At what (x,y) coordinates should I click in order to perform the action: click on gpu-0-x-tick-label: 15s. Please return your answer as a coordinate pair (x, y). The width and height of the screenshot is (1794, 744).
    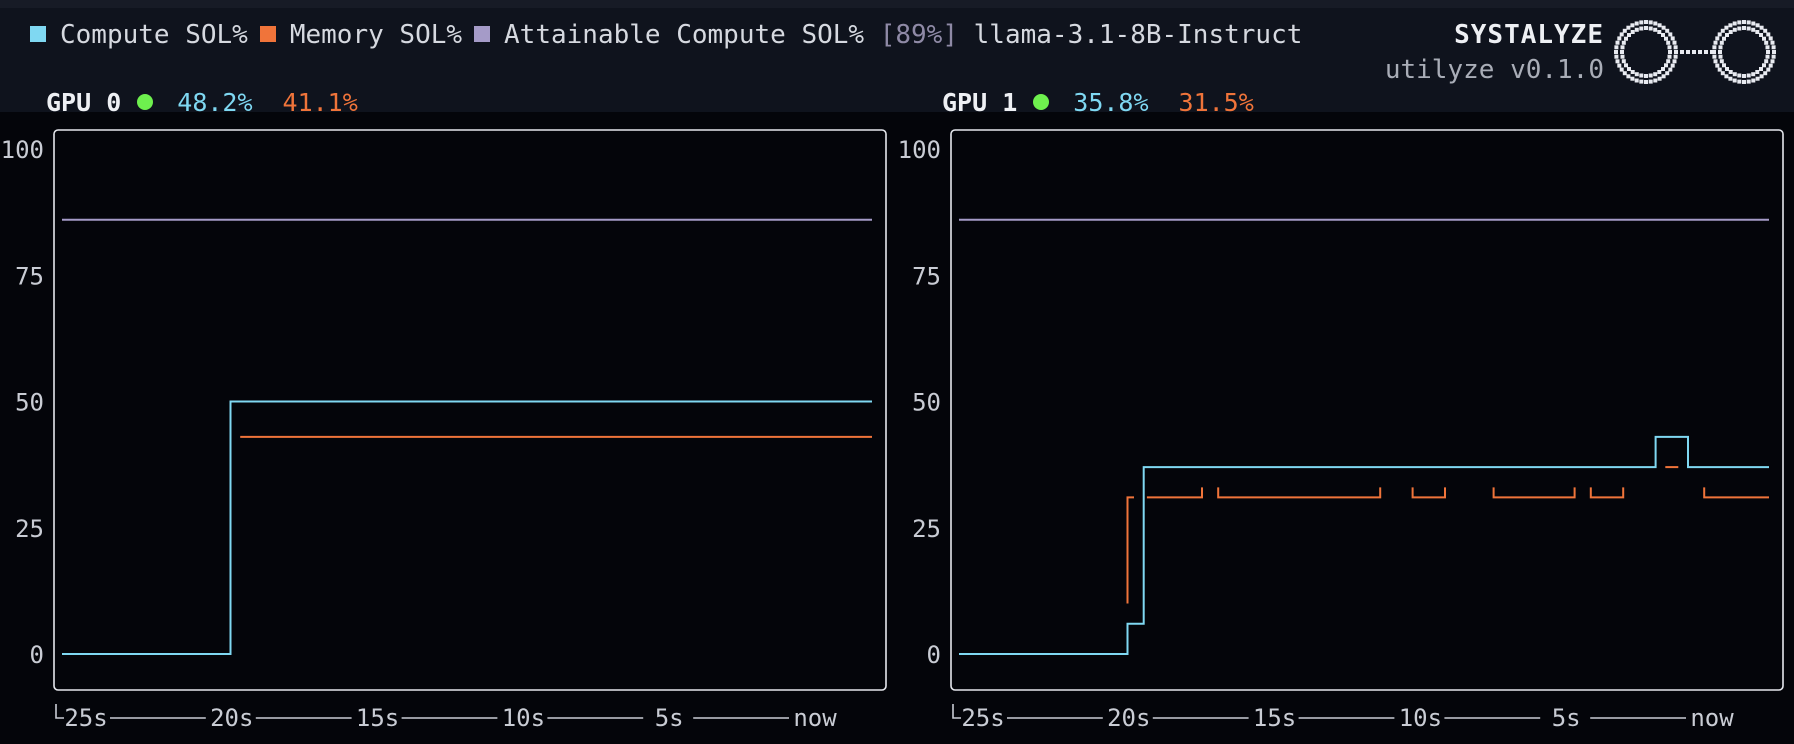
    Looking at the image, I should click on (377, 718).